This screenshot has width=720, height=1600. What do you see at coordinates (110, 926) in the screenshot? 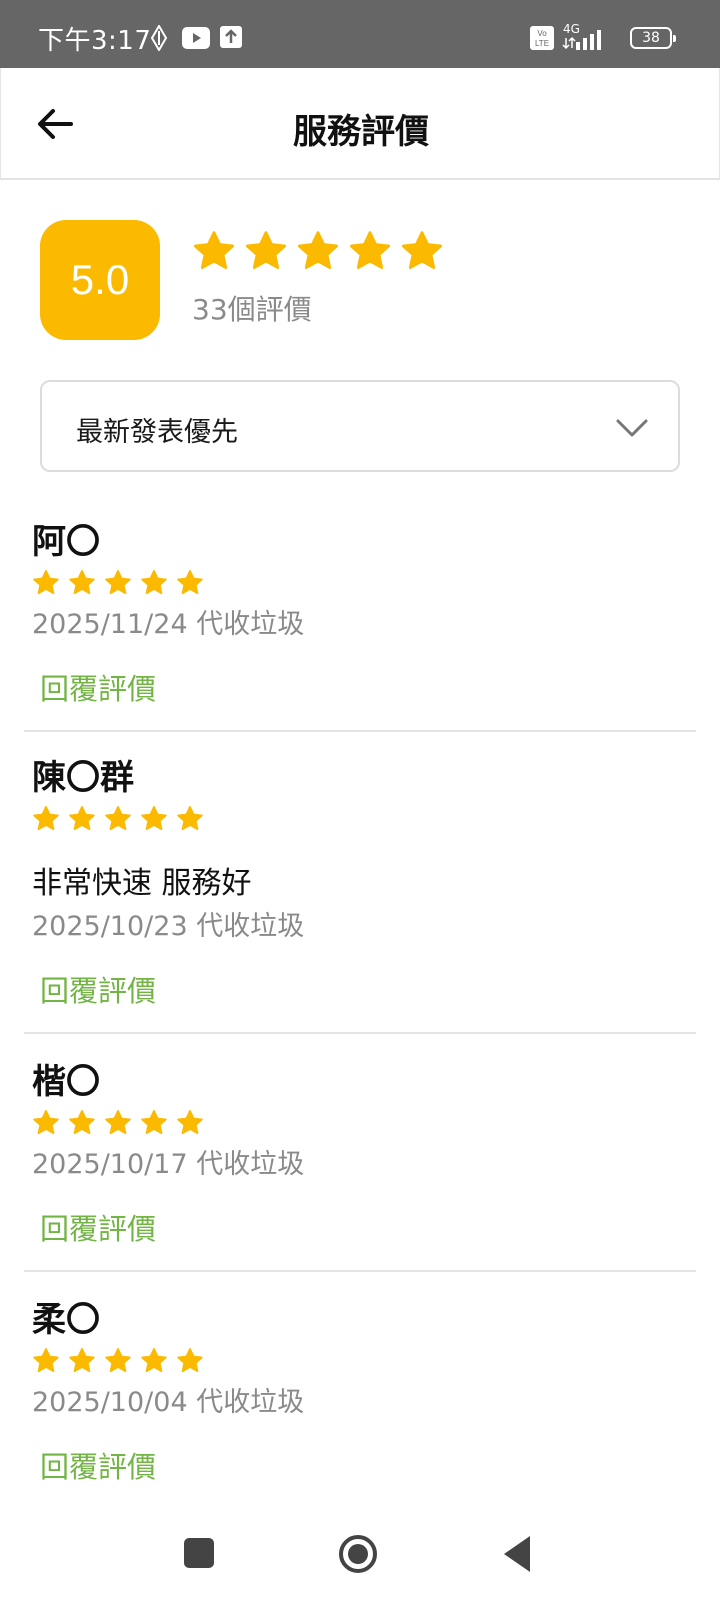
I see `review-date: 2025/10/23` at bounding box center [110, 926].